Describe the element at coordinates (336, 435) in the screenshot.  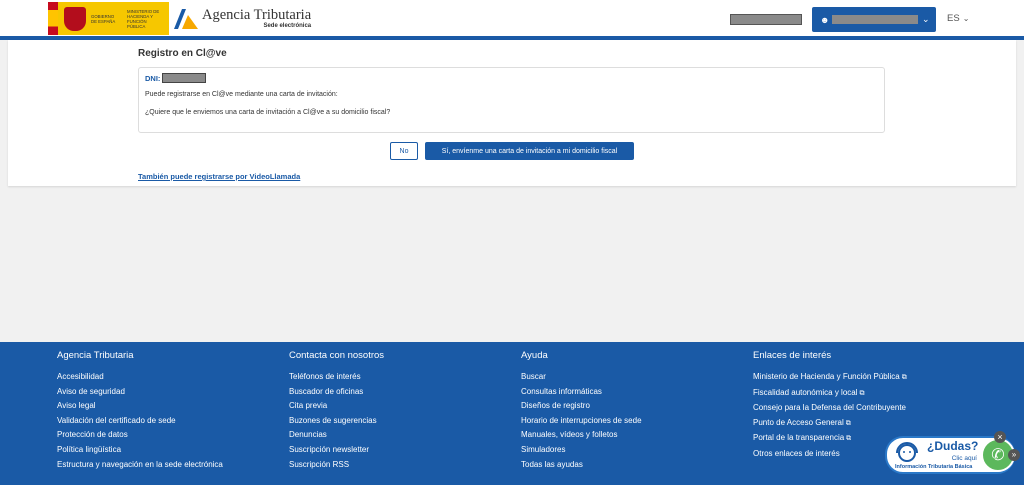
I see `footer-link: Denuncias` at that location.